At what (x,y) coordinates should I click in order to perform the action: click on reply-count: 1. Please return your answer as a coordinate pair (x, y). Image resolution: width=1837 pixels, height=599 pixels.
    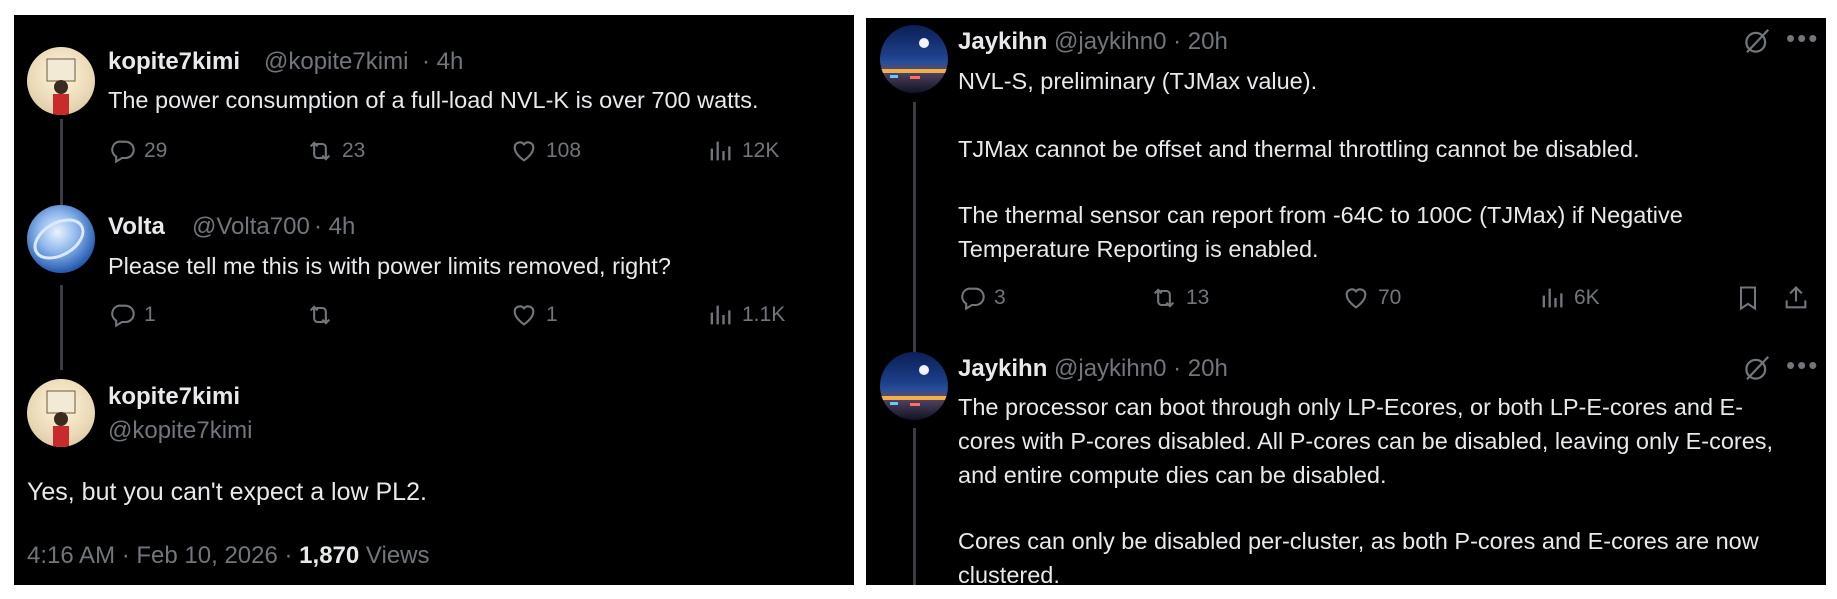
    Looking at the image, I should click on (150, 314).